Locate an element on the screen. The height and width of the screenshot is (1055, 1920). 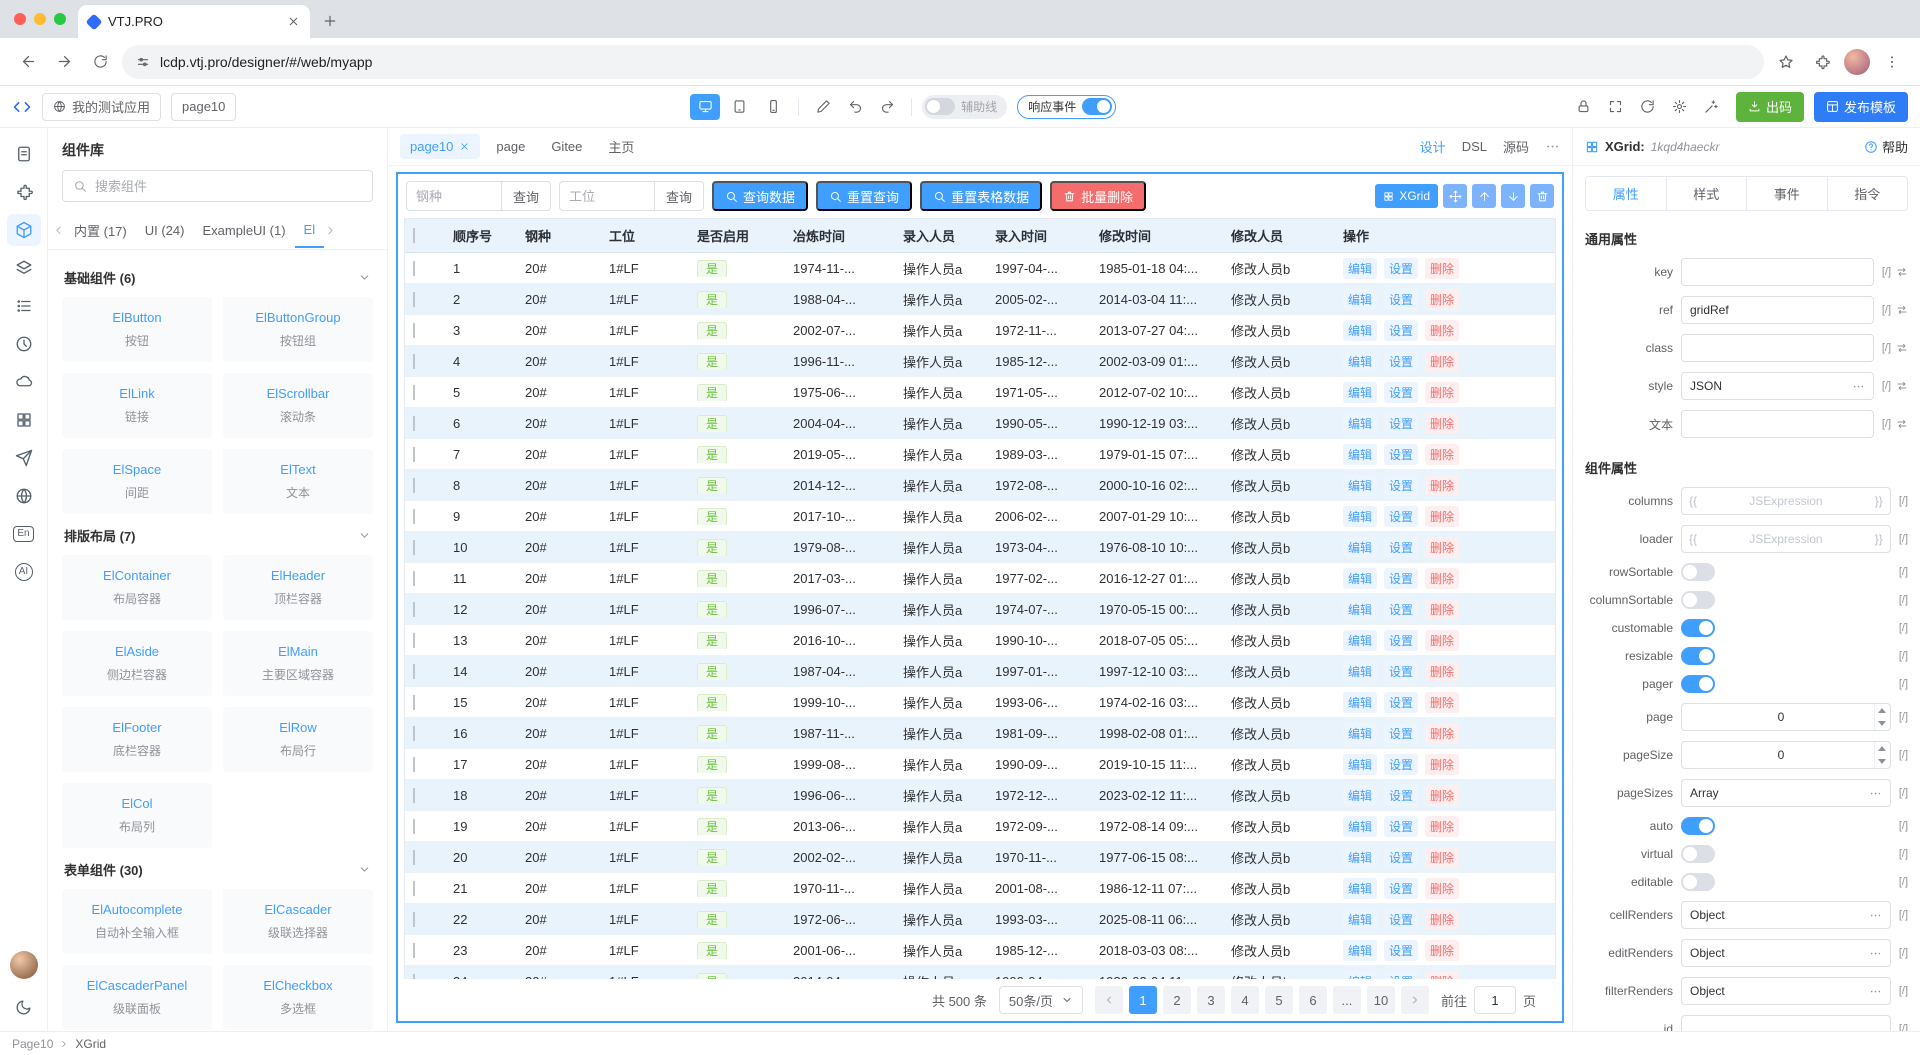
page-button-4: 4 is located at coordinates (1244, 1000).